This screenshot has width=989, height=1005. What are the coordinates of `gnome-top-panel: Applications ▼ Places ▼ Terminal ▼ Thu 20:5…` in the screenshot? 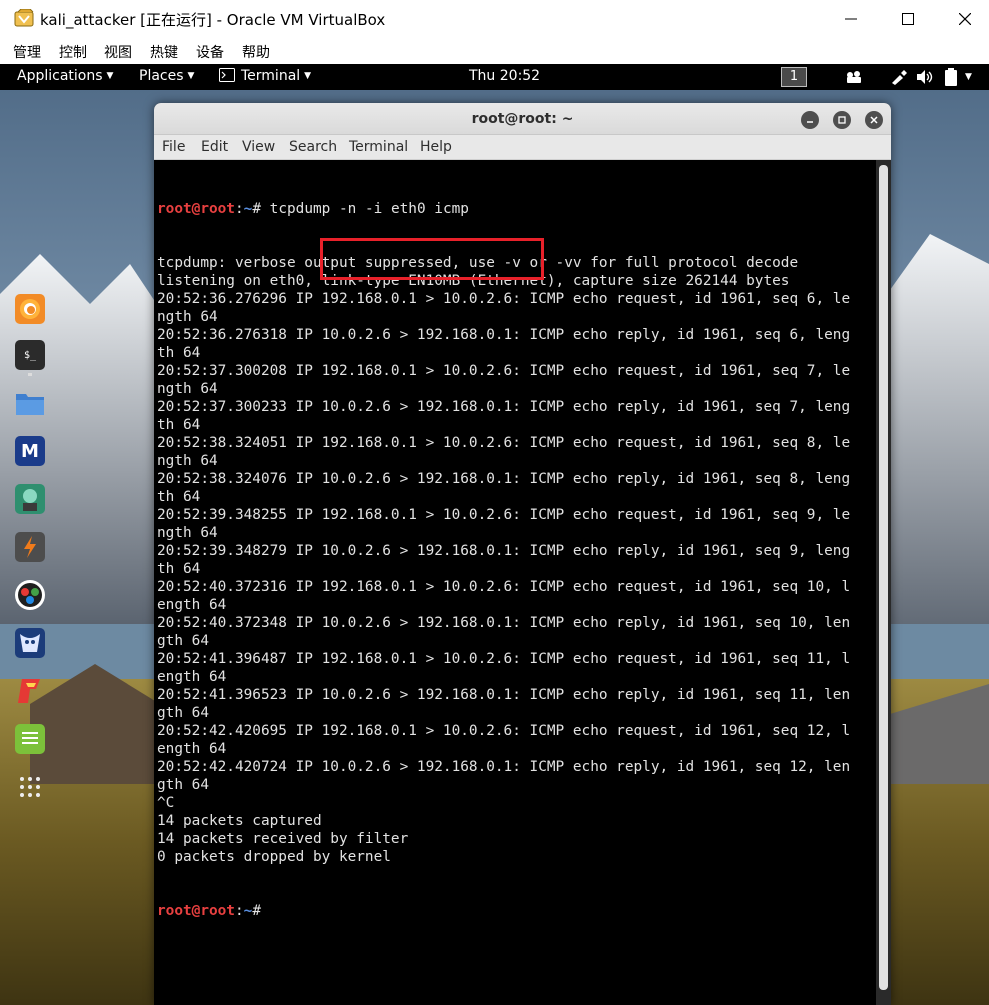 It's located at (494, 77).